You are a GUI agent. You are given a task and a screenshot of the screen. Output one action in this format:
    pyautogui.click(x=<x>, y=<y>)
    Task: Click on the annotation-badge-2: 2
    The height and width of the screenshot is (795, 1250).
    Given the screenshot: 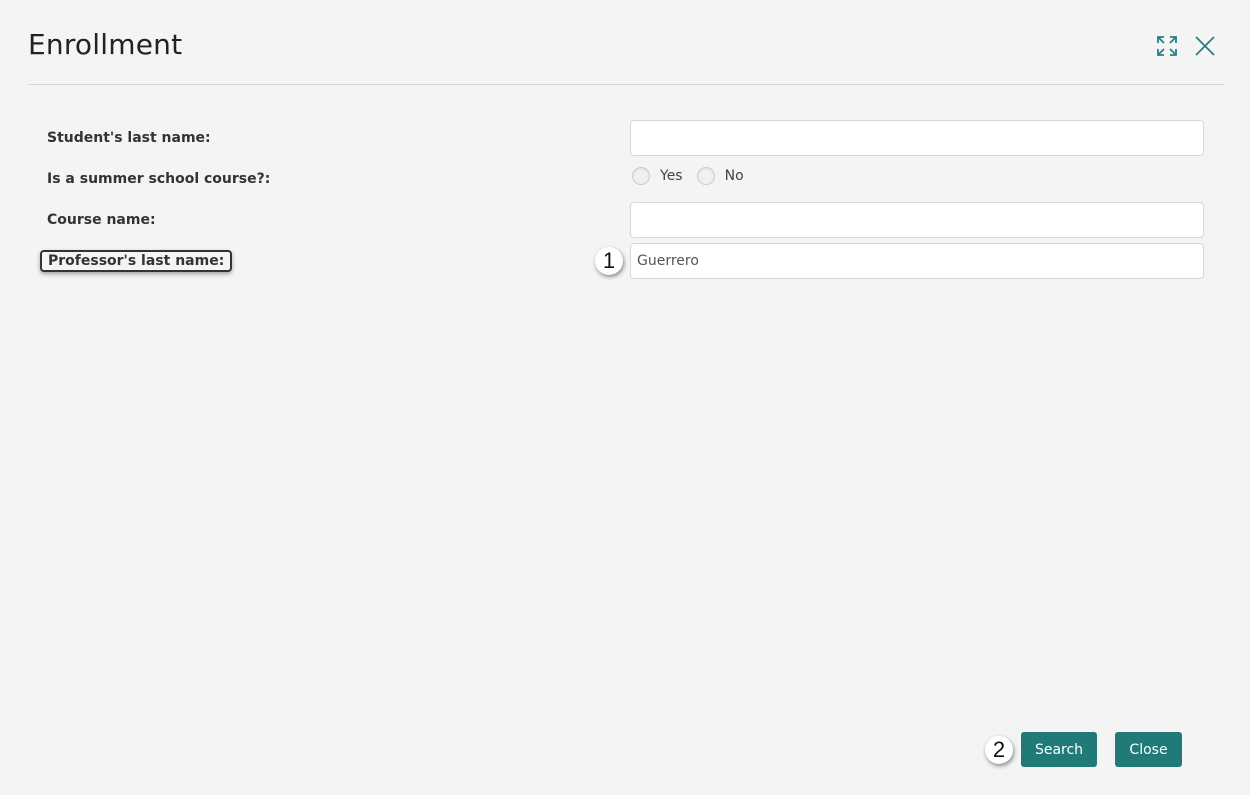 What is the action you would take?
    pyautogui.click(x=999, y=750)
    